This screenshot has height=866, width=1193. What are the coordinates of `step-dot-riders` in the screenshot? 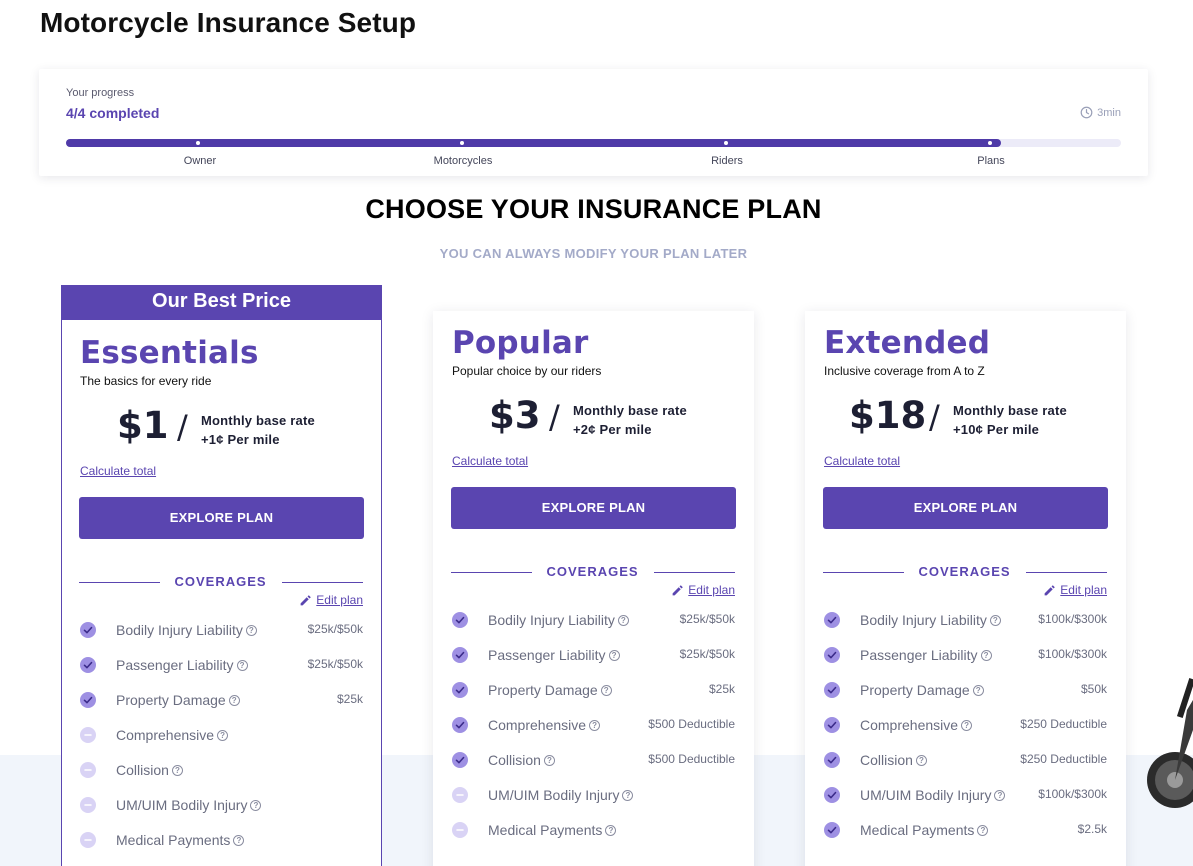 It's located at (726, 143).